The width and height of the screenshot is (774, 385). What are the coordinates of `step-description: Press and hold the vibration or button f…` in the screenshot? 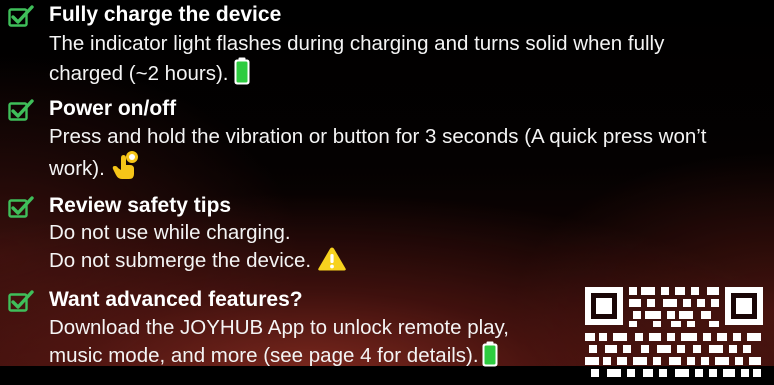 It's located at (378, 153).